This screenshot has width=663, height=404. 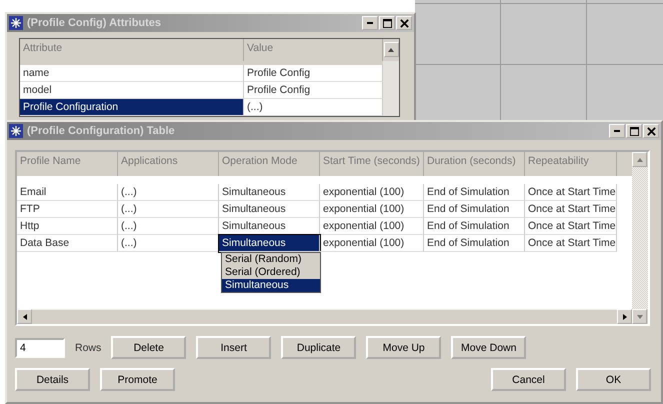 What do you see at coordinates (88, 348) in the screenshot?
I see `rows-label: Rows` at bounding box center [88, 348].